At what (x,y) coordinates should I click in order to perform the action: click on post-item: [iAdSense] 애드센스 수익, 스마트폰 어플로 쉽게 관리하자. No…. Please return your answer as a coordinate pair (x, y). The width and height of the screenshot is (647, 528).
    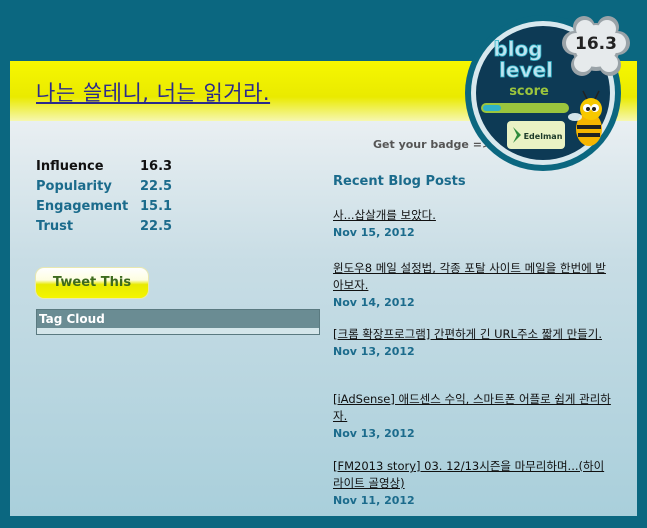
    Looking at the image, I should click on (473, 416).